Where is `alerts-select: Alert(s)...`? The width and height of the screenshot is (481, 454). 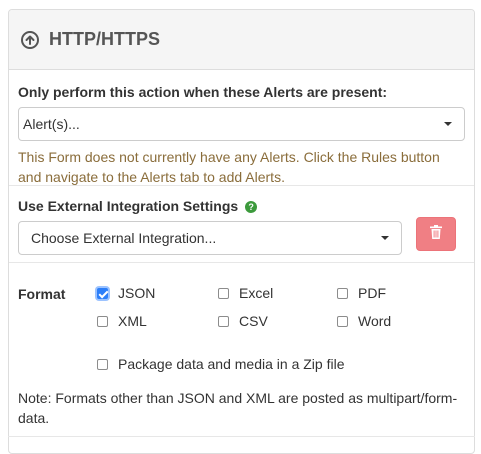 alerts-select: Alert(s)... is located at coordinates (241, 124).